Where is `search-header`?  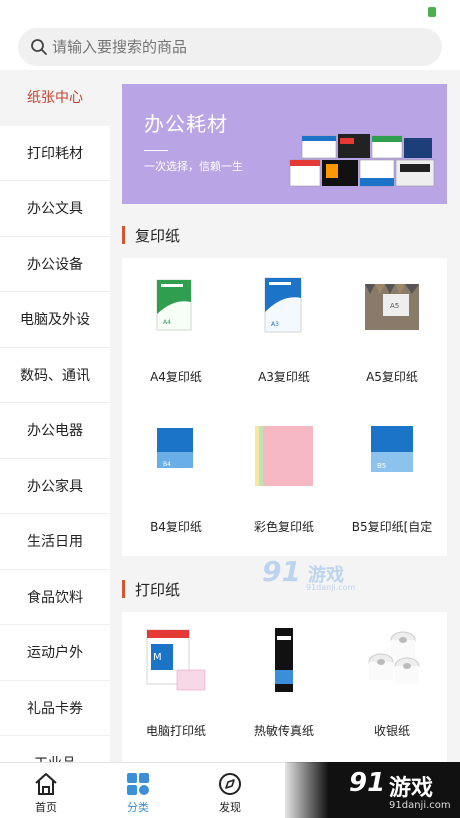 search-header is located at coordinates (230, 46).